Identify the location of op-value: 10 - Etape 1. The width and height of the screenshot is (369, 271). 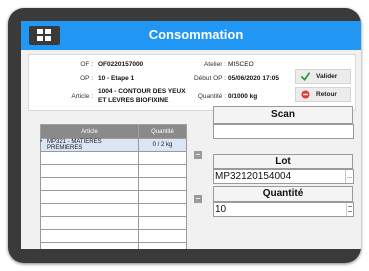
(116, 78).